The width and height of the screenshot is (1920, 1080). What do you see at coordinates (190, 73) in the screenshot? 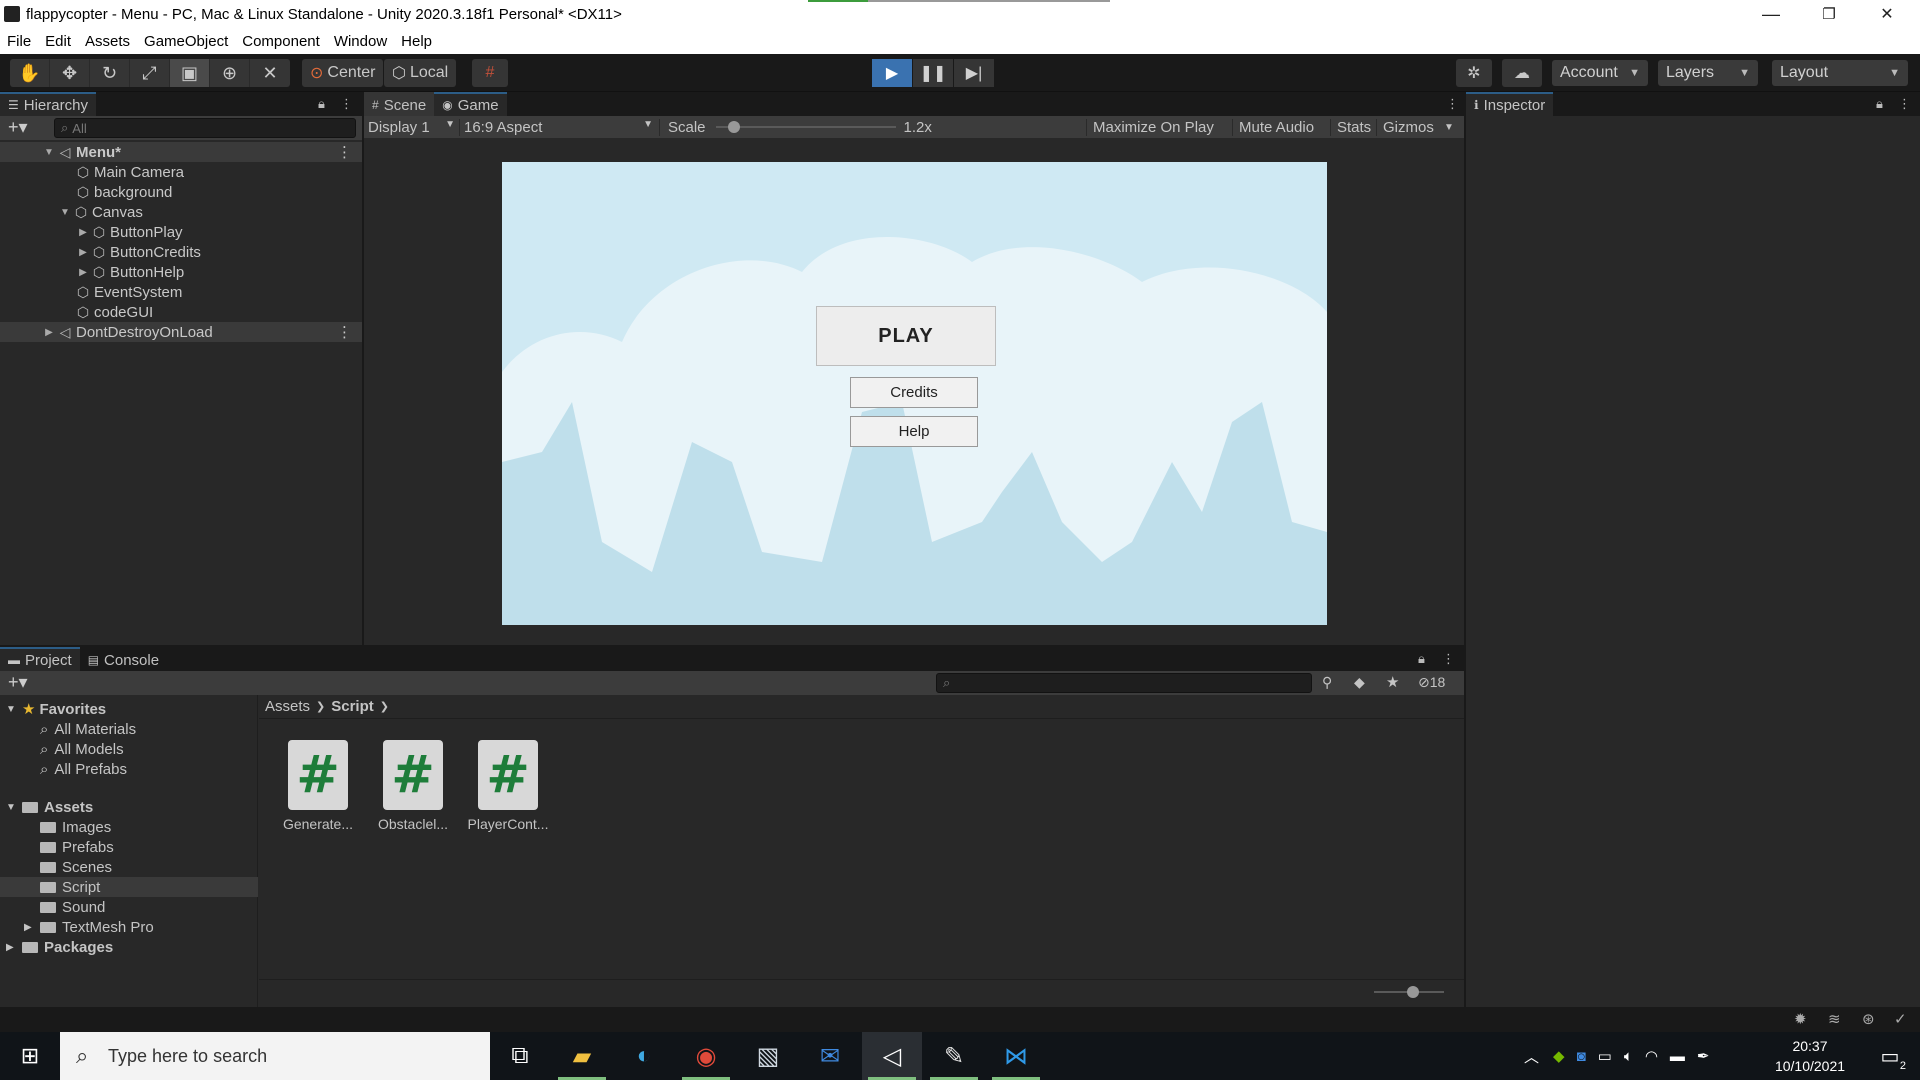
I see `rect-tool-icon: ▣` at bounding box center [190, 73].